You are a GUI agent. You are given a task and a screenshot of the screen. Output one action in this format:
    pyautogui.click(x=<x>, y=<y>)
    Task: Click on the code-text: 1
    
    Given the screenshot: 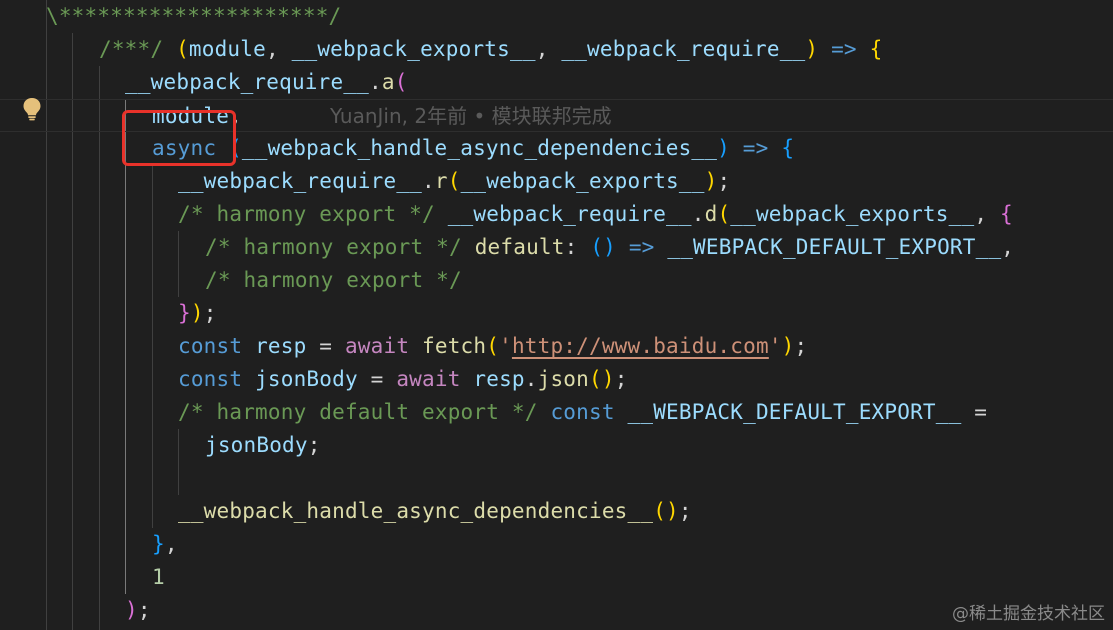 What is the action you would take?
    pyautogui.click(x=158, y=577)
    